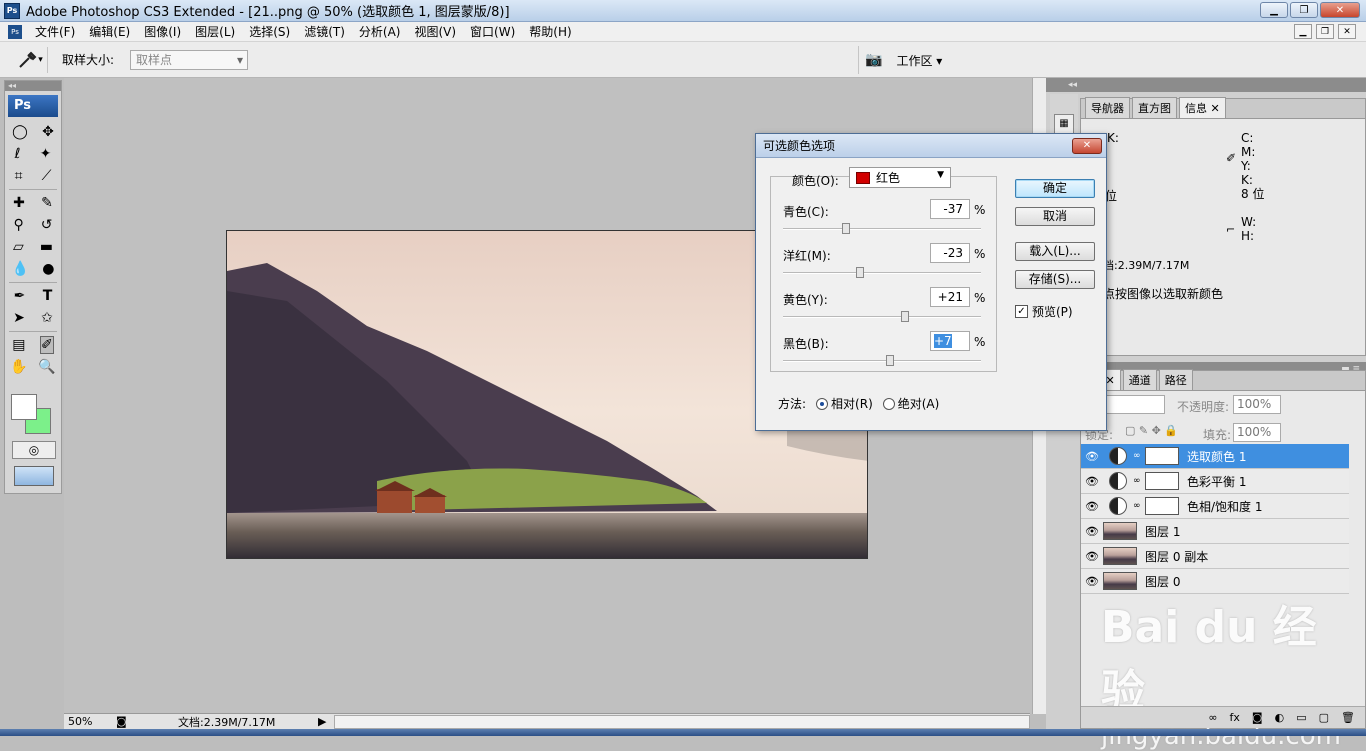  What do you see at coordinates (1212, 717) in the screenshot?
I see `link-layers-icon: ∞` at bounding box center [1212, 717].